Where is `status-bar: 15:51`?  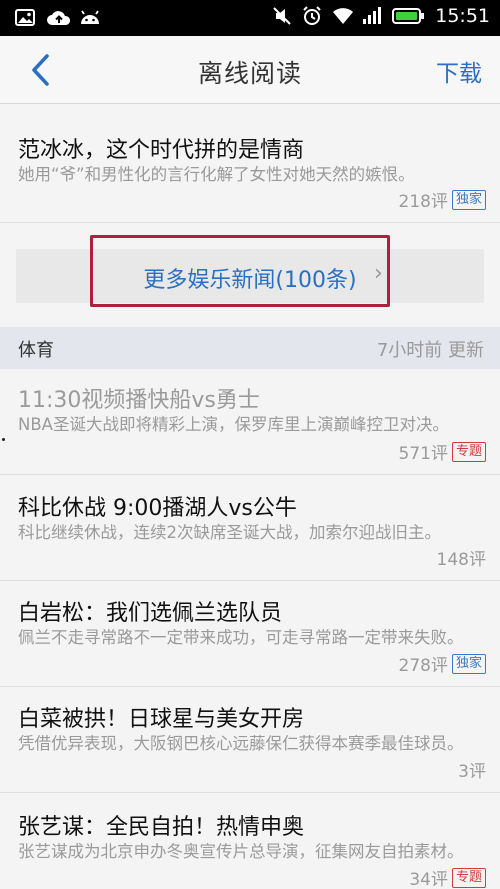
status-bar: 15:51 is located at coordinates (250, 18).